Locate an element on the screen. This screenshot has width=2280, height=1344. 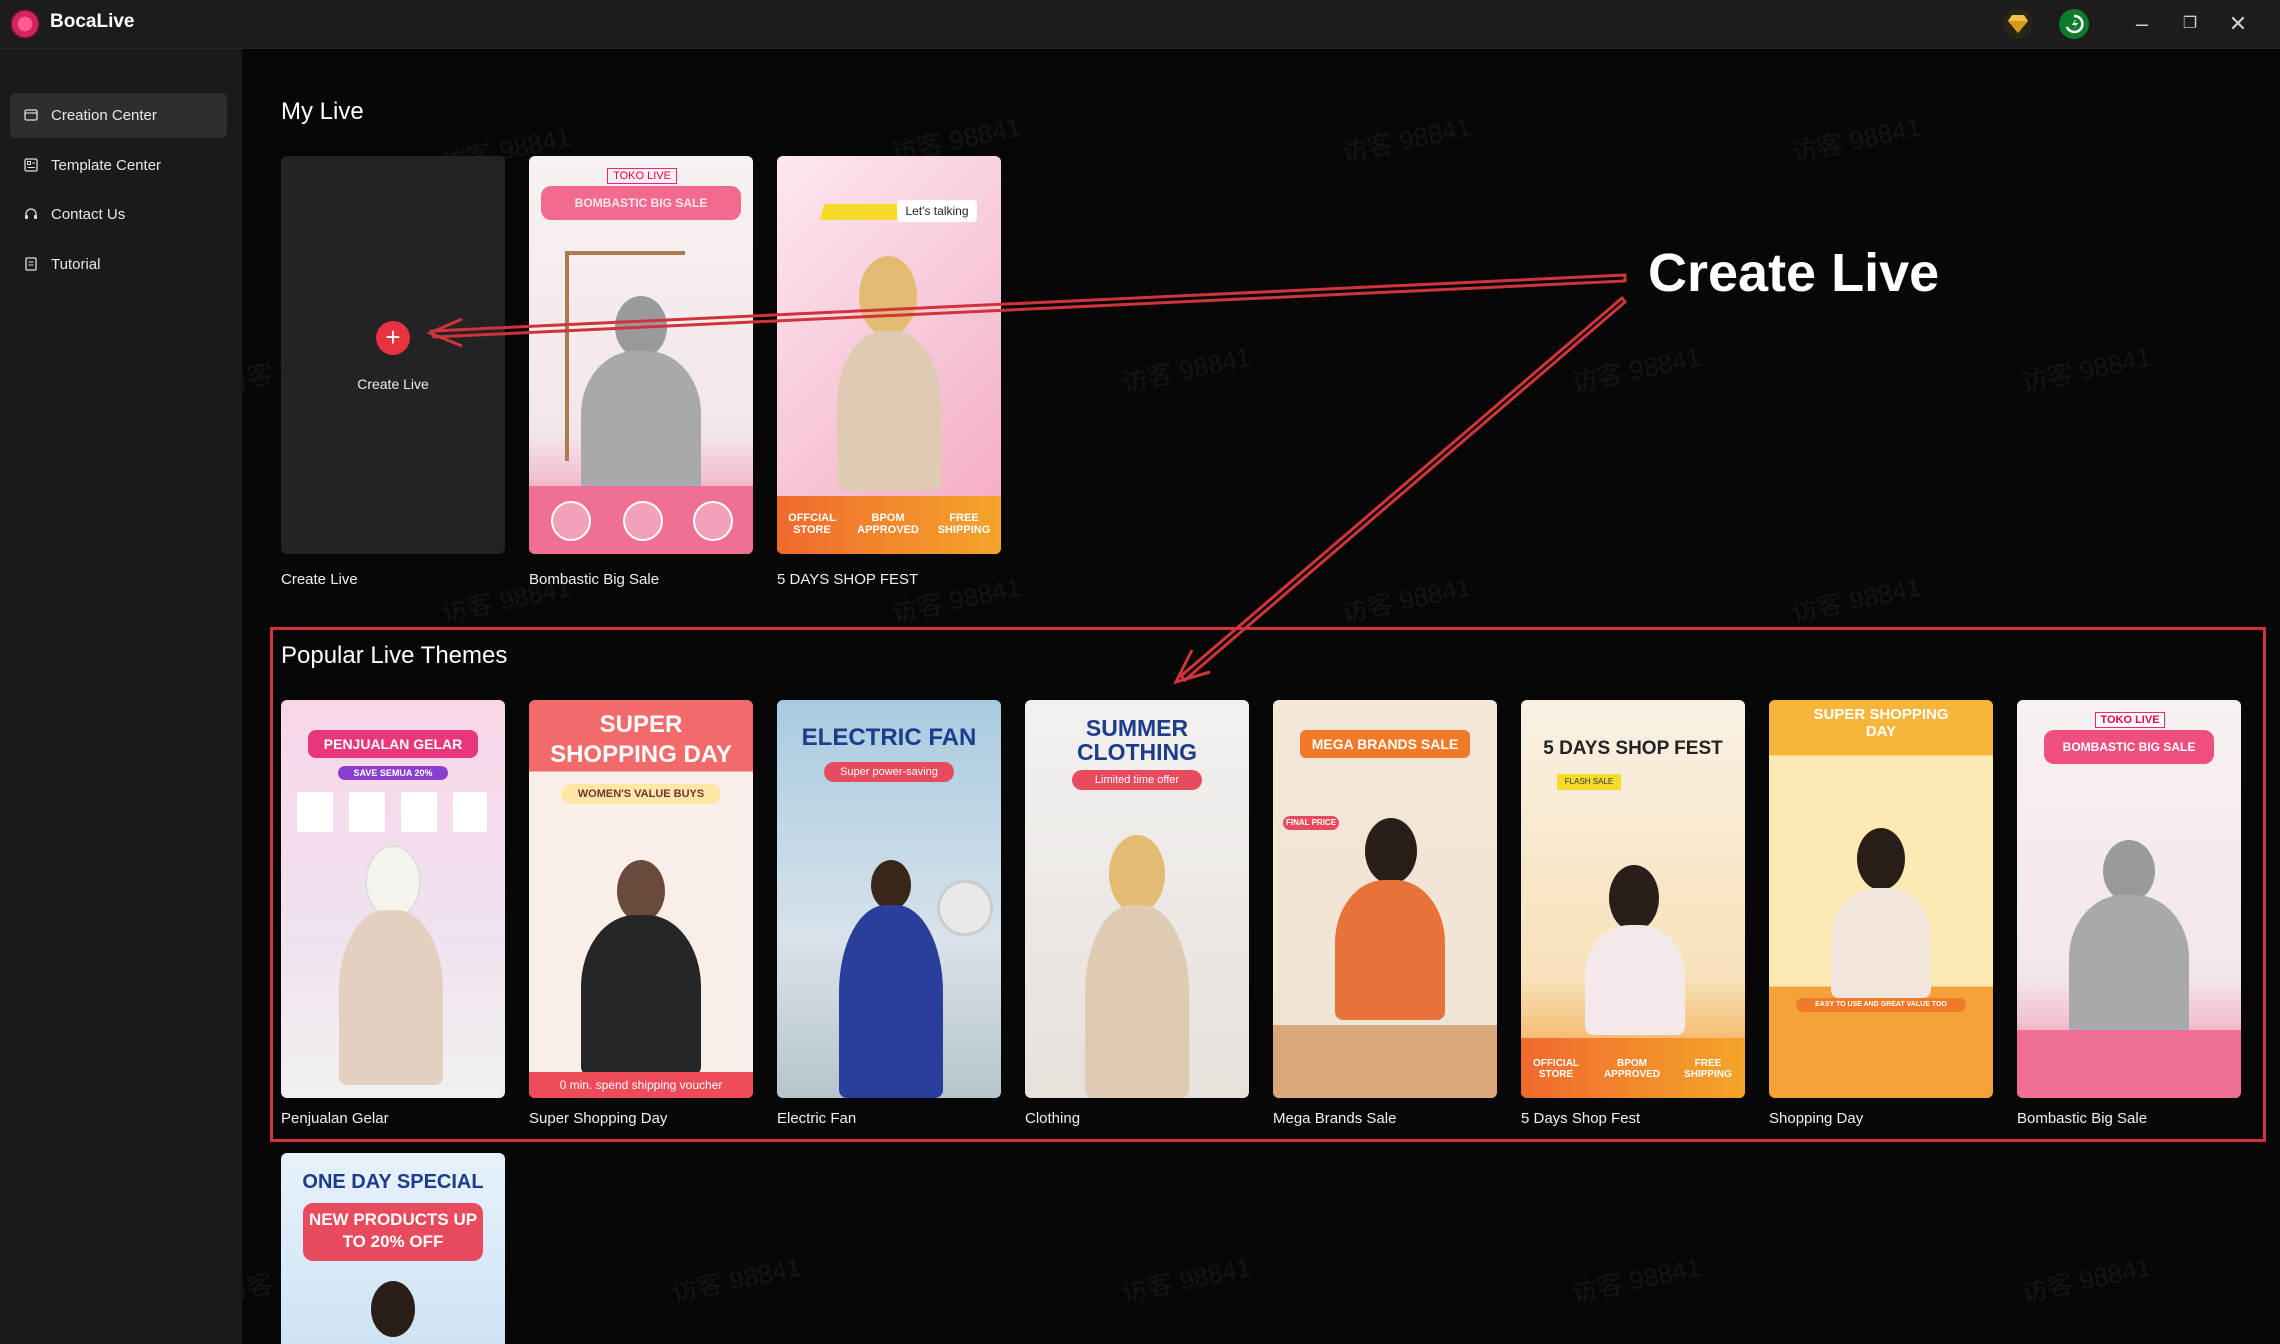
annotation-arrow-to-themes is located at coordinates (1403, 489).